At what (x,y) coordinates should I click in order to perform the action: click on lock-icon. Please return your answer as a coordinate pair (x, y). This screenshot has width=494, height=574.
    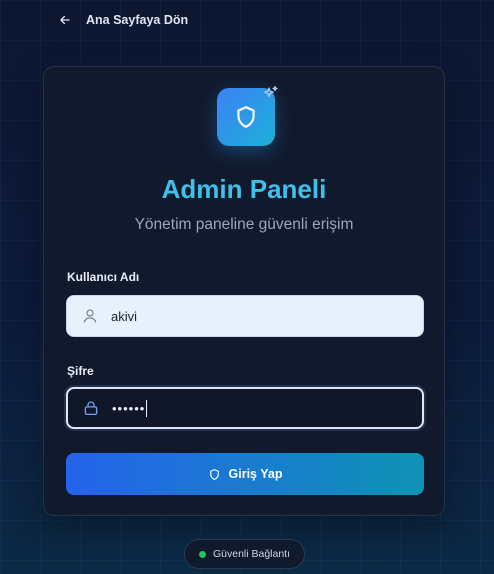
    Looking at the image, I should click on (91, 408).